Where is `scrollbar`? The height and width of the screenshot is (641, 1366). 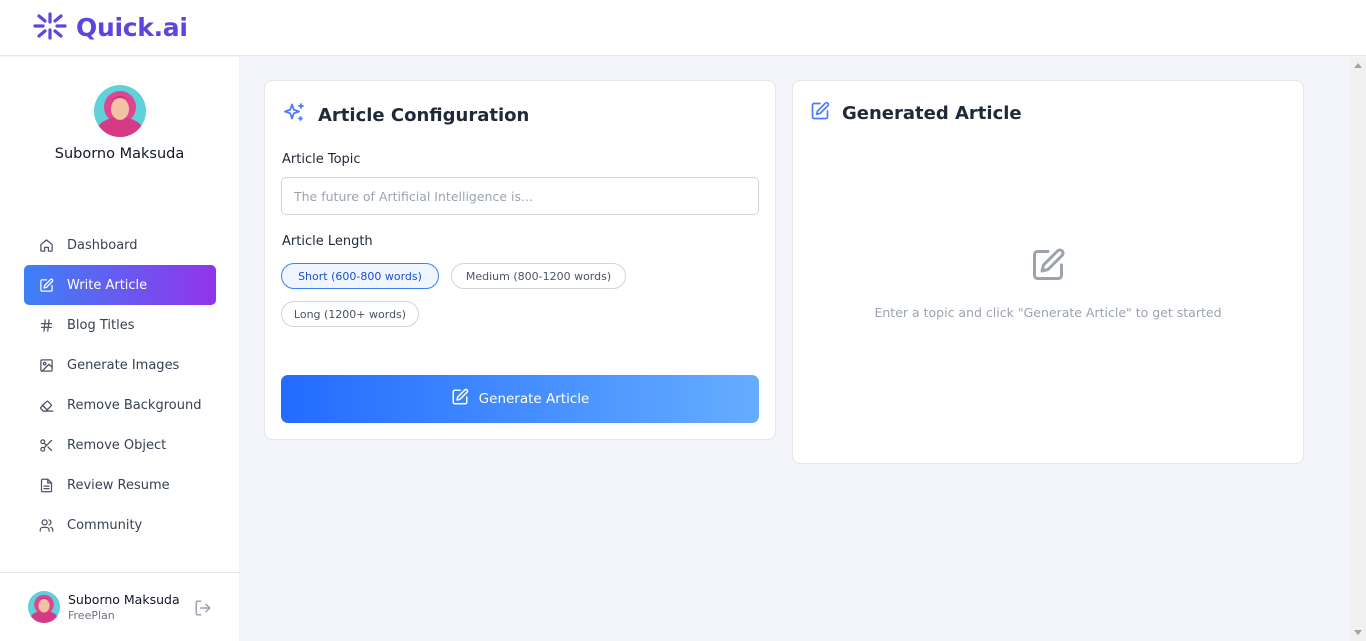 scrollbar is located at coordinates (1358, 349).